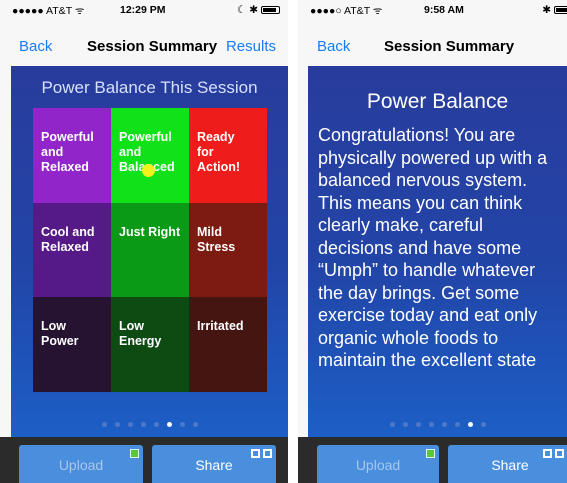 The height and width of the screenshot is (483, 567). I want to click on grid-title: Power Balance This Session, so click(149, 87).